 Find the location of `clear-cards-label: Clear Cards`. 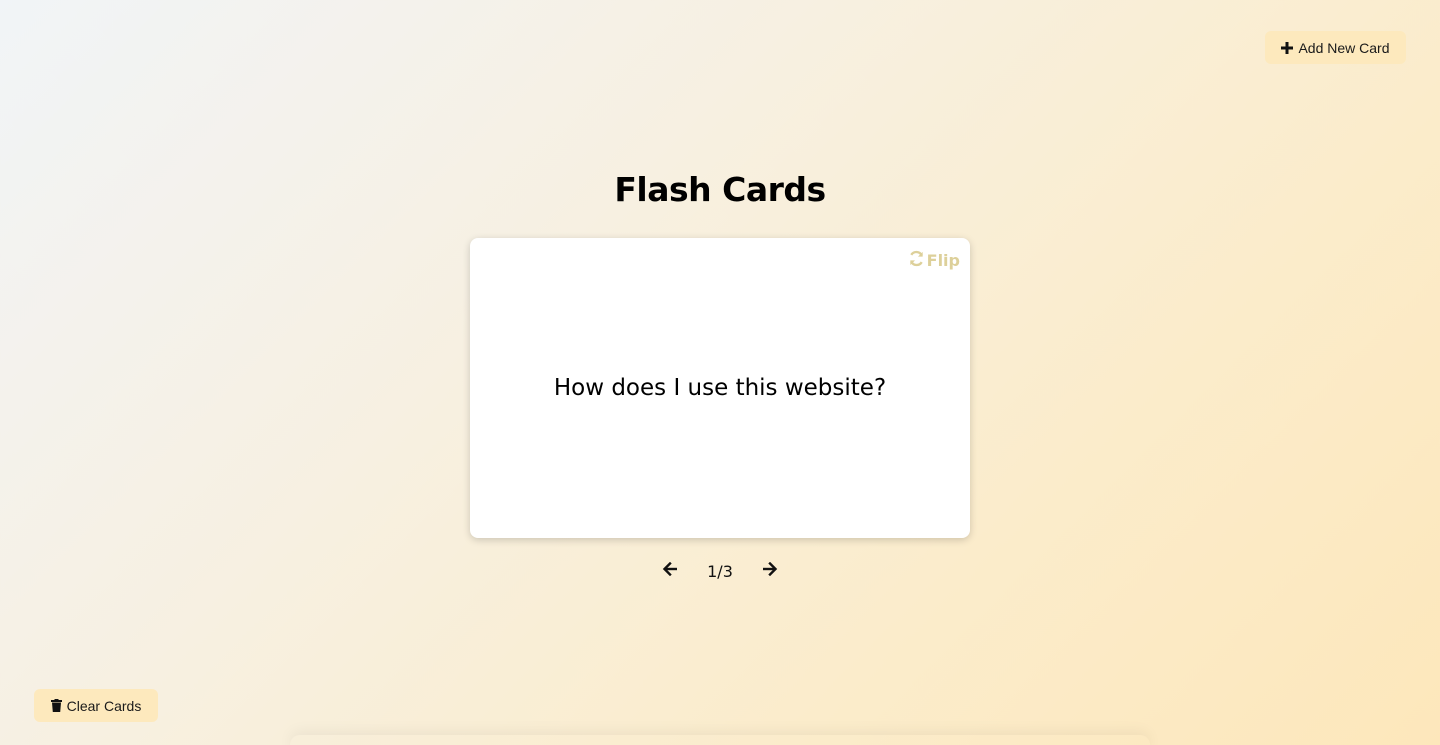

clear-cards-label: Clear Cards is located at coordinates (104, 705).